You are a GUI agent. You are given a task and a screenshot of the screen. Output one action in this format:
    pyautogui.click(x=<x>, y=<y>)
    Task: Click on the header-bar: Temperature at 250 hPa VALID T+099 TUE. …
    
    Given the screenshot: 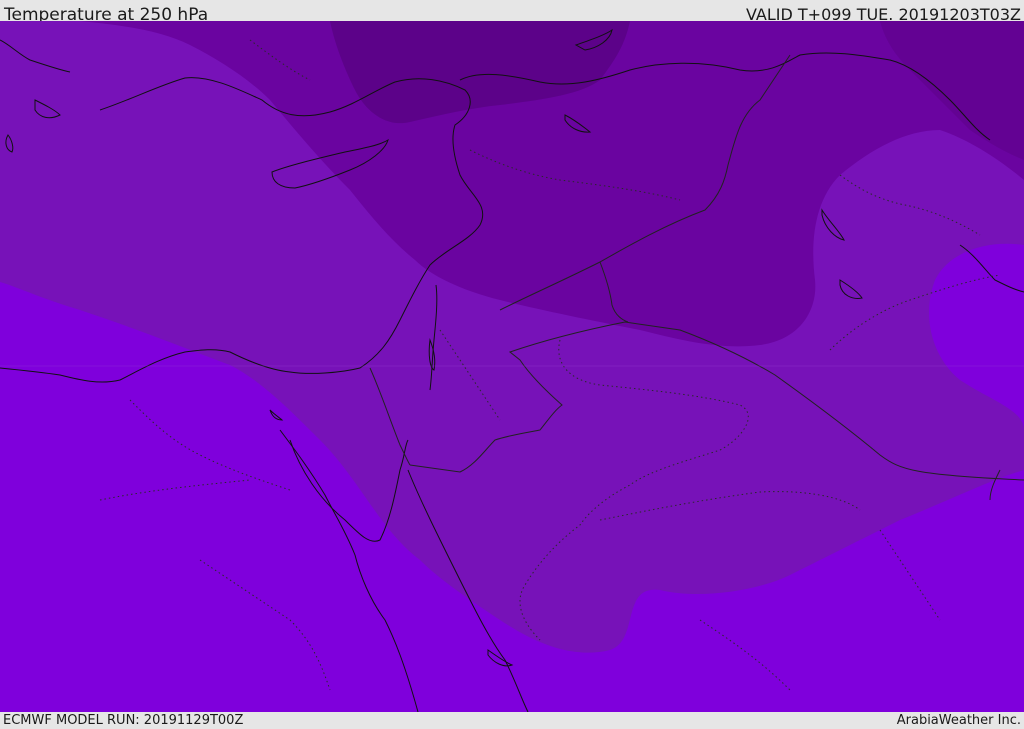 What is the action you would take?
    pyautogui.click(x=512, y=12)
    